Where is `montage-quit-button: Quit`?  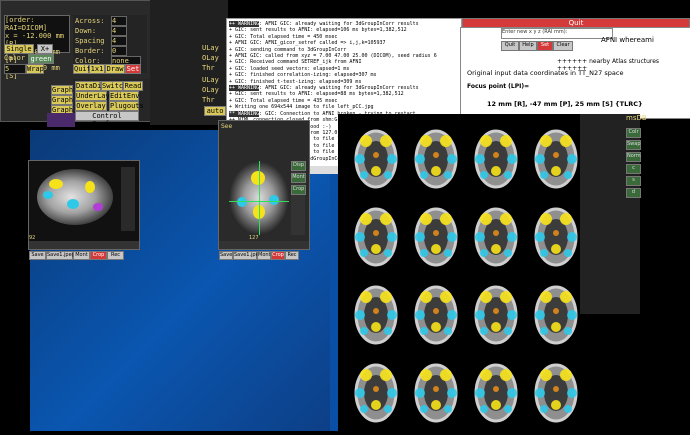
montage-quit-button: Quit is located at coordinates (82, 69).